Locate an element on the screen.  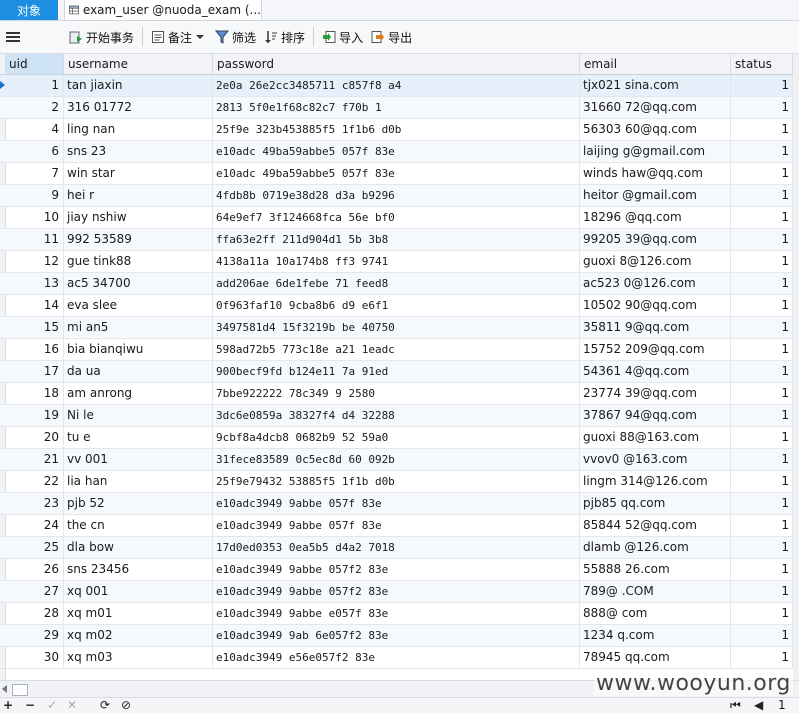
cell-password: e10adc3949 9abbe 057f2 83e is located at coordinates (396, 591).